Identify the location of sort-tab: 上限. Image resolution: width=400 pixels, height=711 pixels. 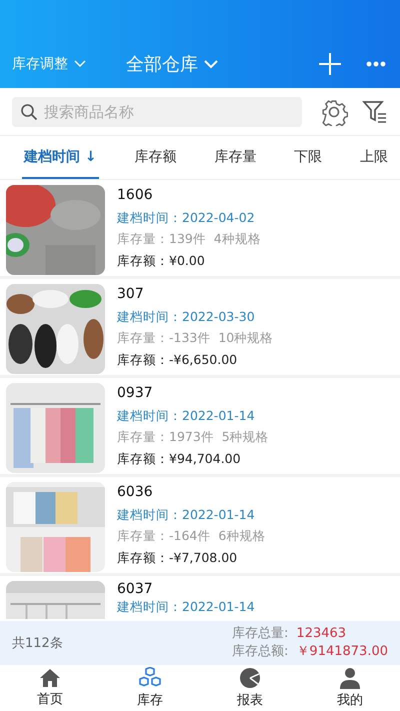
(374, 157).